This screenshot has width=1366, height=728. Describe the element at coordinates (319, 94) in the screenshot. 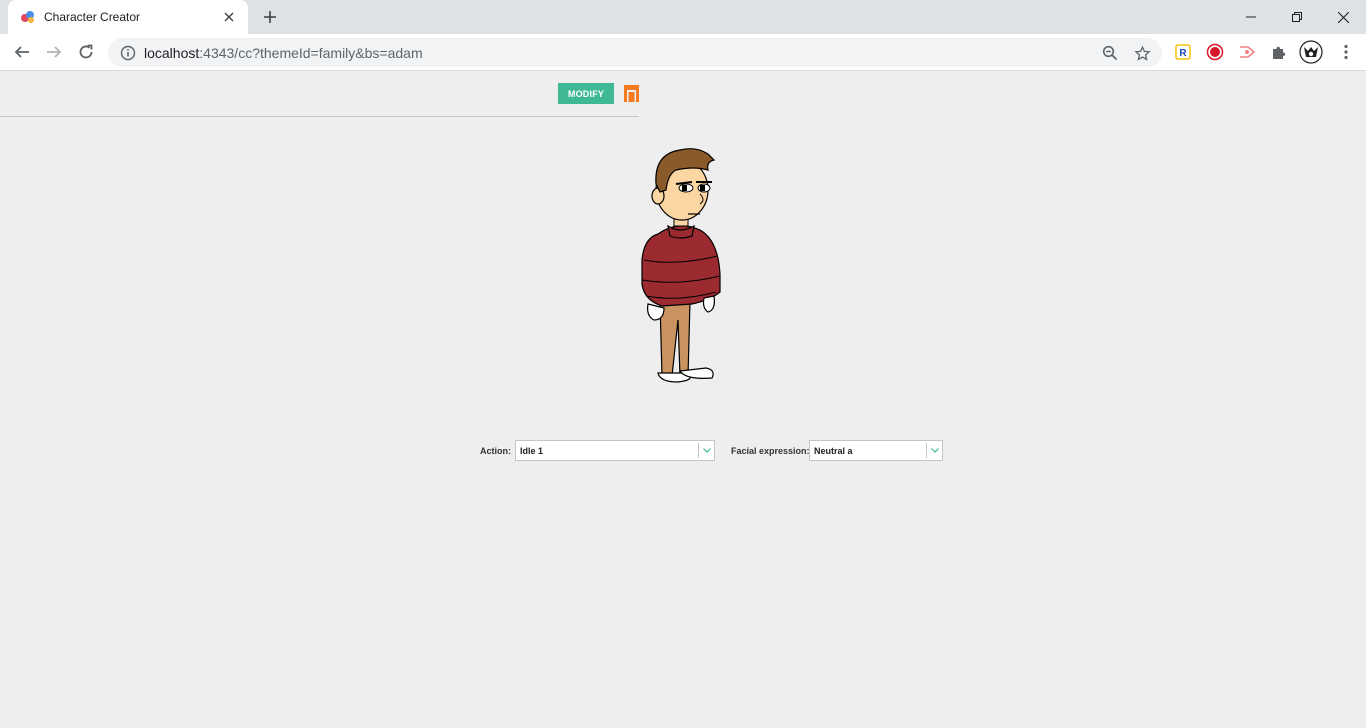

I see `creator-top-bar: MODIFY` at that location.